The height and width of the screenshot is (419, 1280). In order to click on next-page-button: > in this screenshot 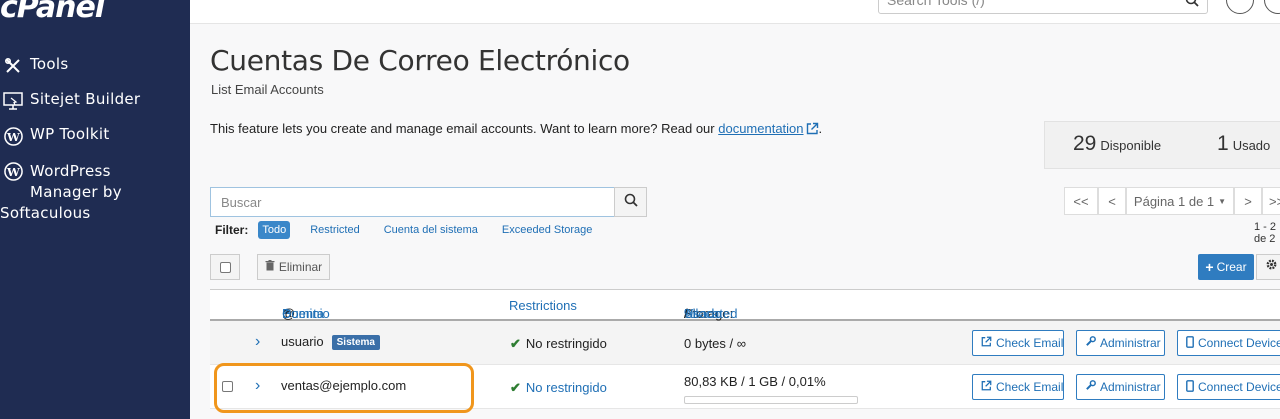, I will do `click(1248, 201)`.